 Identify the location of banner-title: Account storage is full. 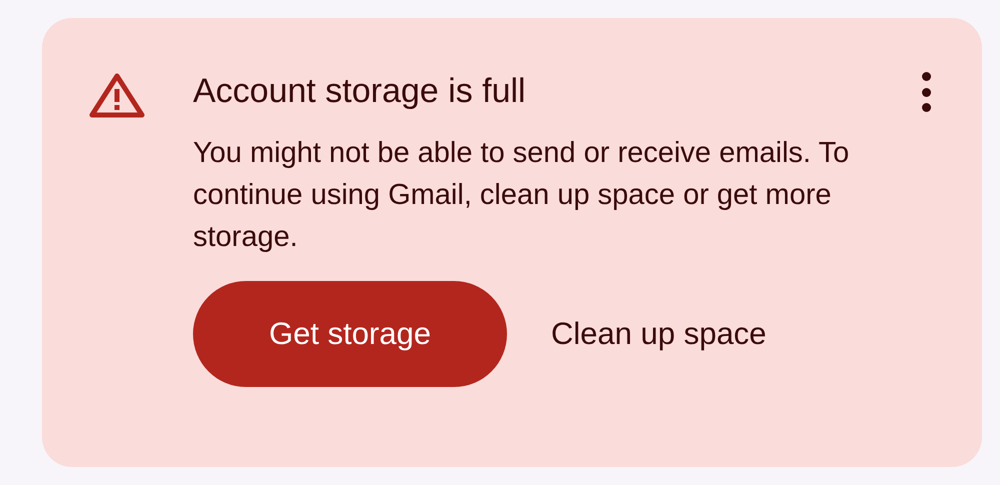
(359, 91).